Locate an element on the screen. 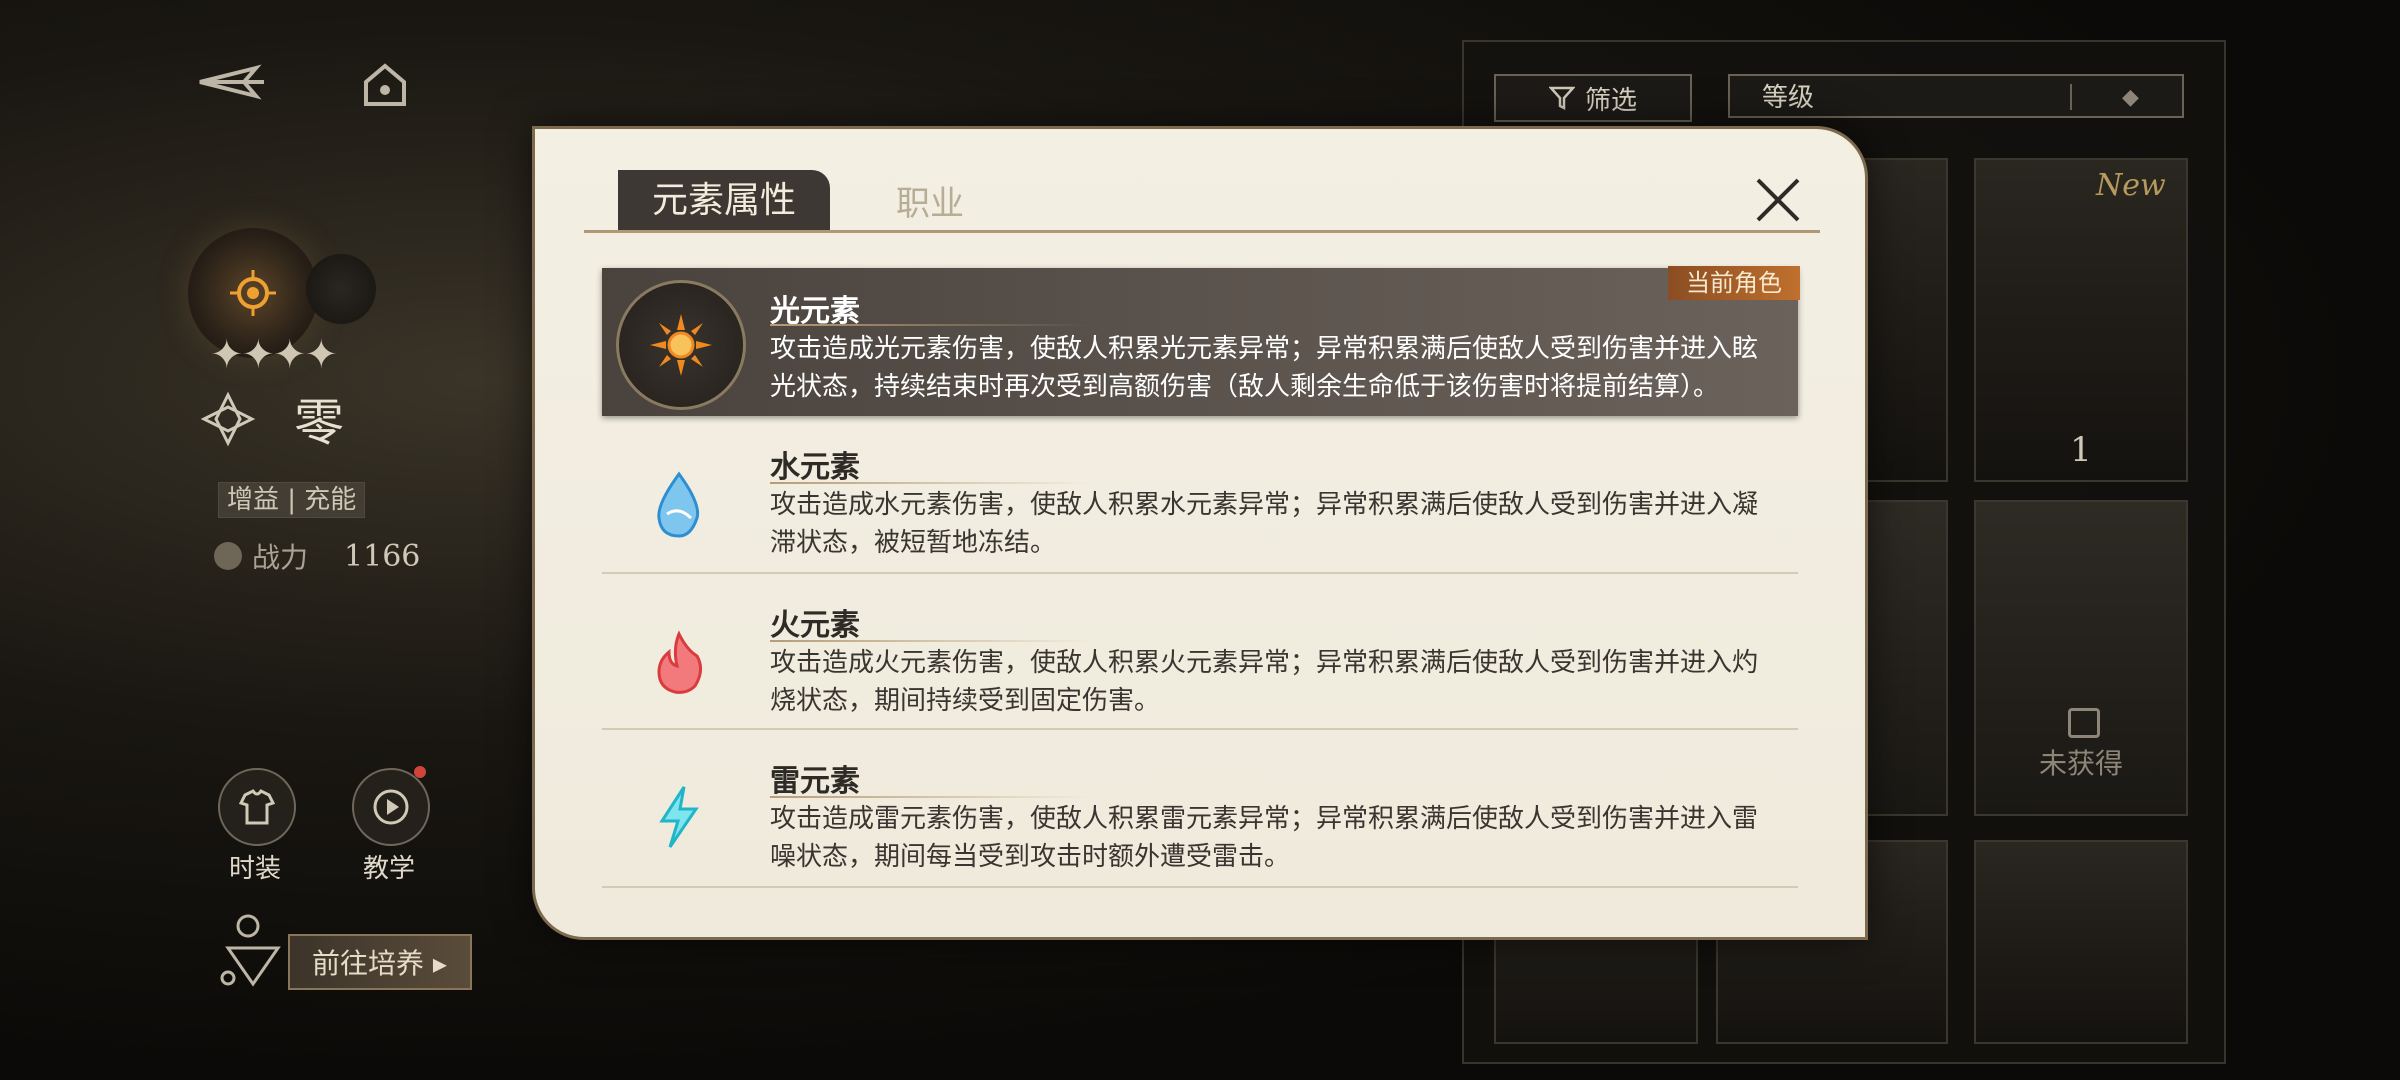 This screenshot has height=1080, width=2400. home-icon is located at coordinates (385, 85).